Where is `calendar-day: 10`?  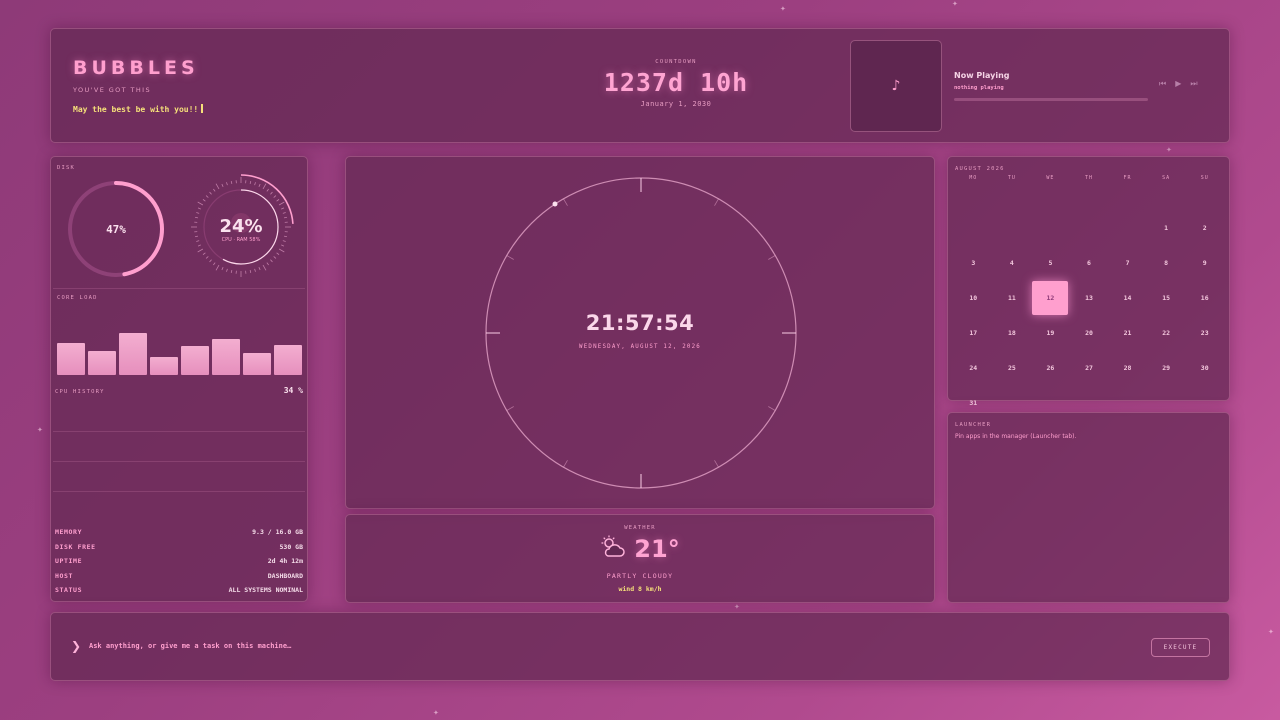 calendar-day: 10 is located at coordinates (973, 297).